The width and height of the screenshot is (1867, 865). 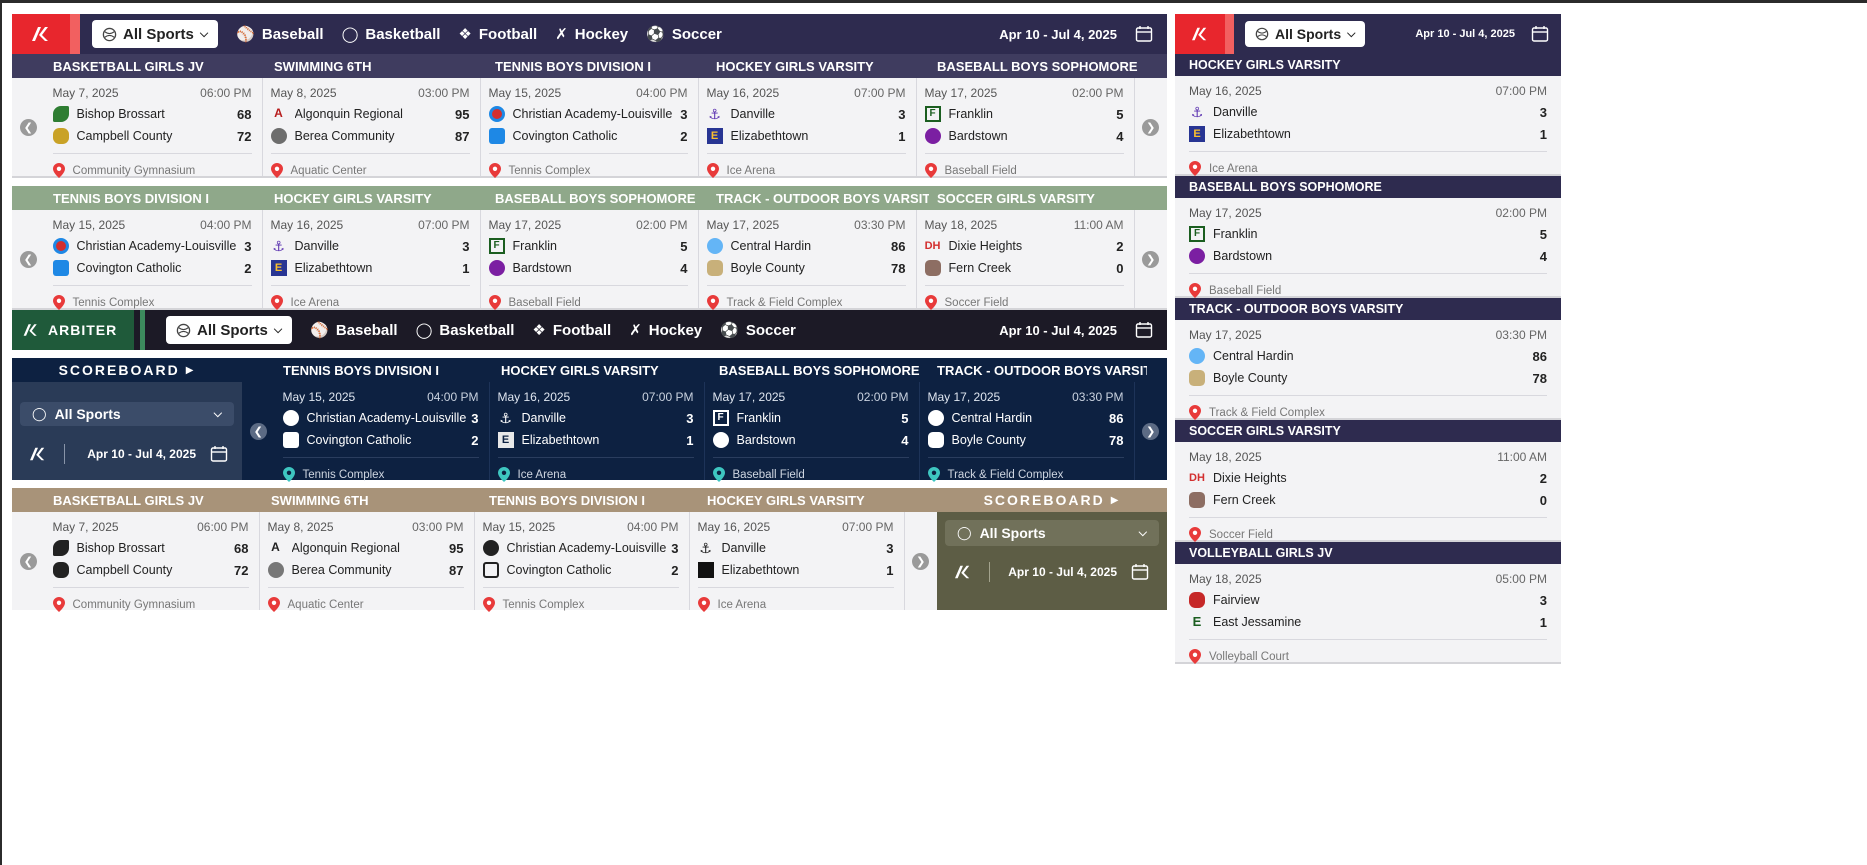 I want to click on widget3-all-sports-select: All Sports ⌵, so click(x=229, y=330).